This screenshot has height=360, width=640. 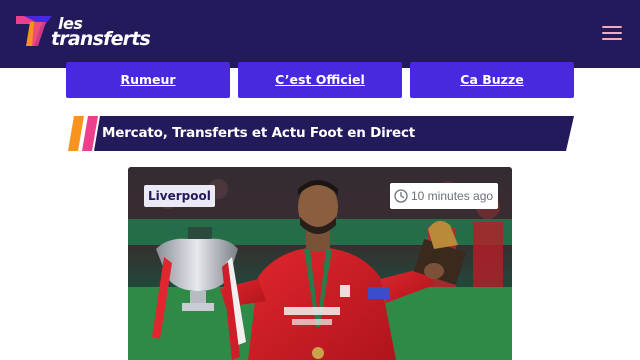 What do you see at coordinates (179, 196) in the screenshot?
I see `article-tag: Liverpool` at bounding box center [179, 196].